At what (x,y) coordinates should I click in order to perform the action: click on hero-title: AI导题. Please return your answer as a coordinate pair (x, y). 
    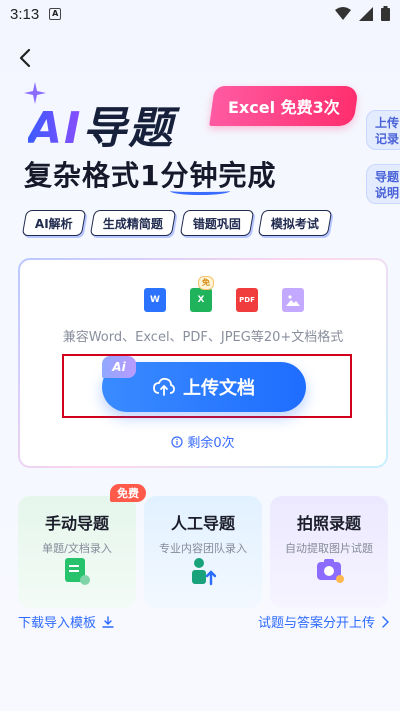
    Looking at the image, I should click on (101, 124).